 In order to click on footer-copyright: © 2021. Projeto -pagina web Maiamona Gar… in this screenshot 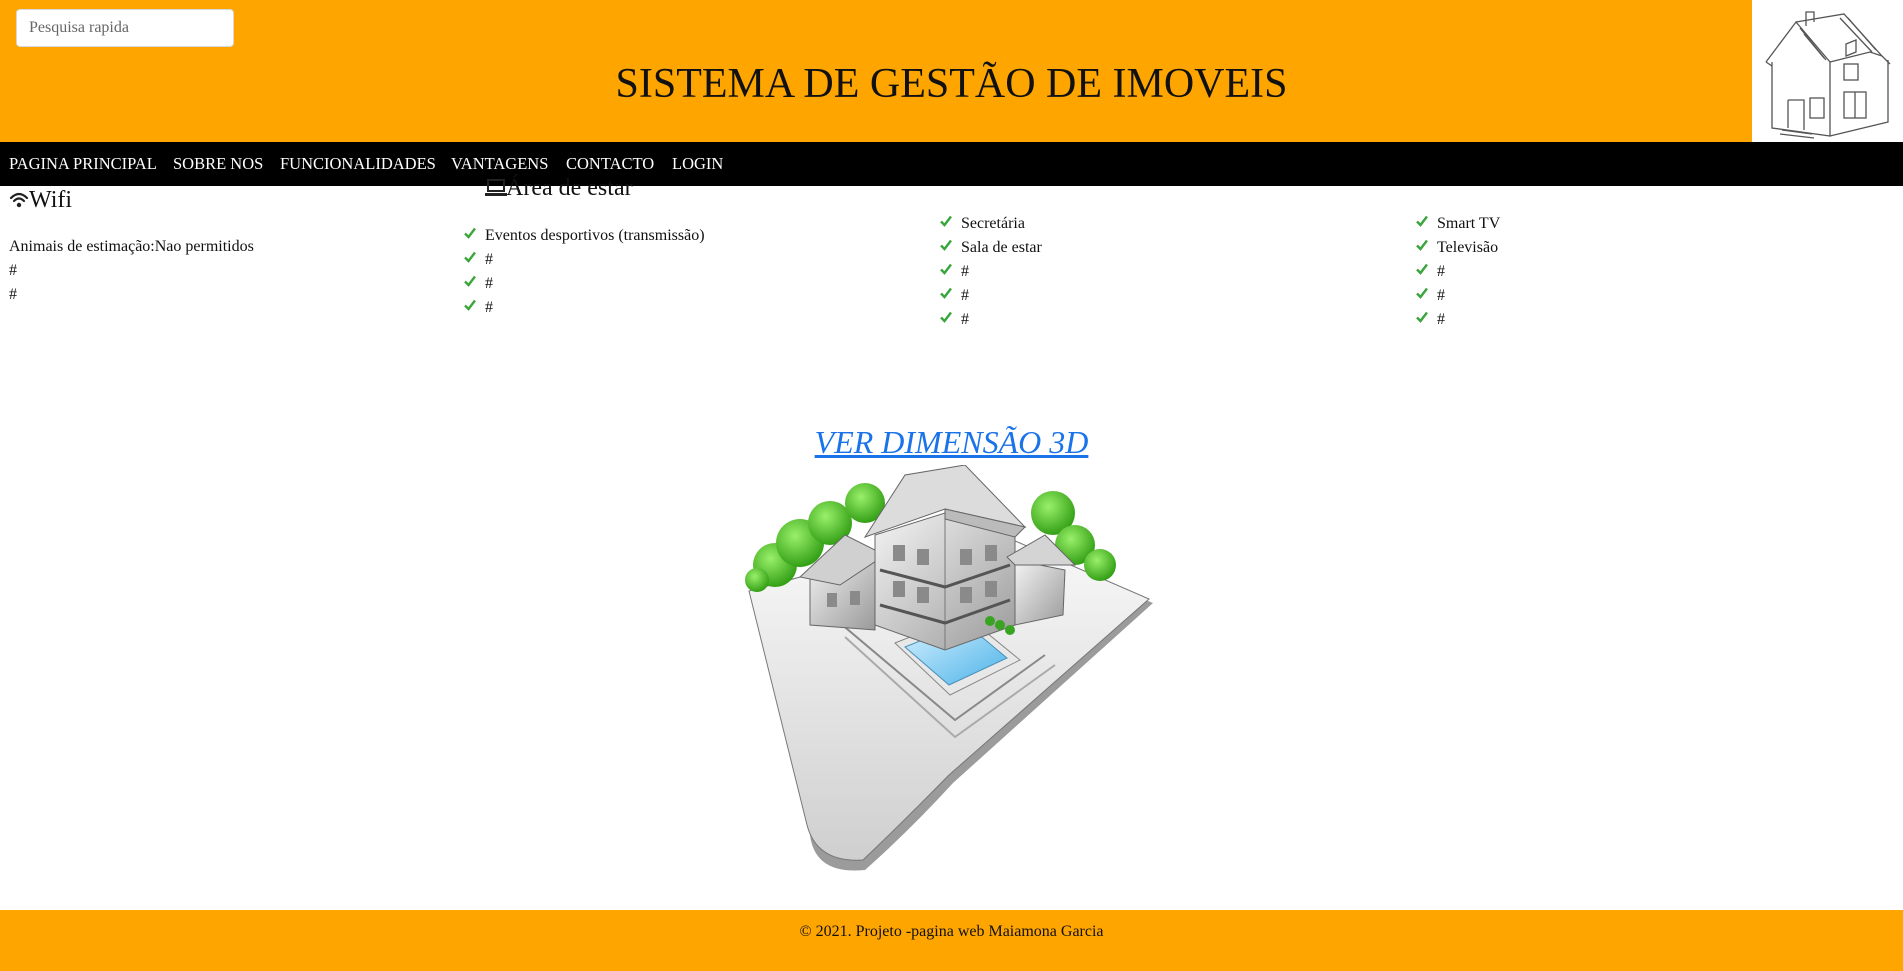, I will do `click(951, 931)`.